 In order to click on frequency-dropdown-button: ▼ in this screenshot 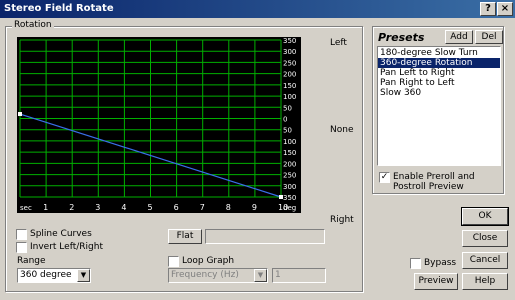, I will do `click(260, 275)`.